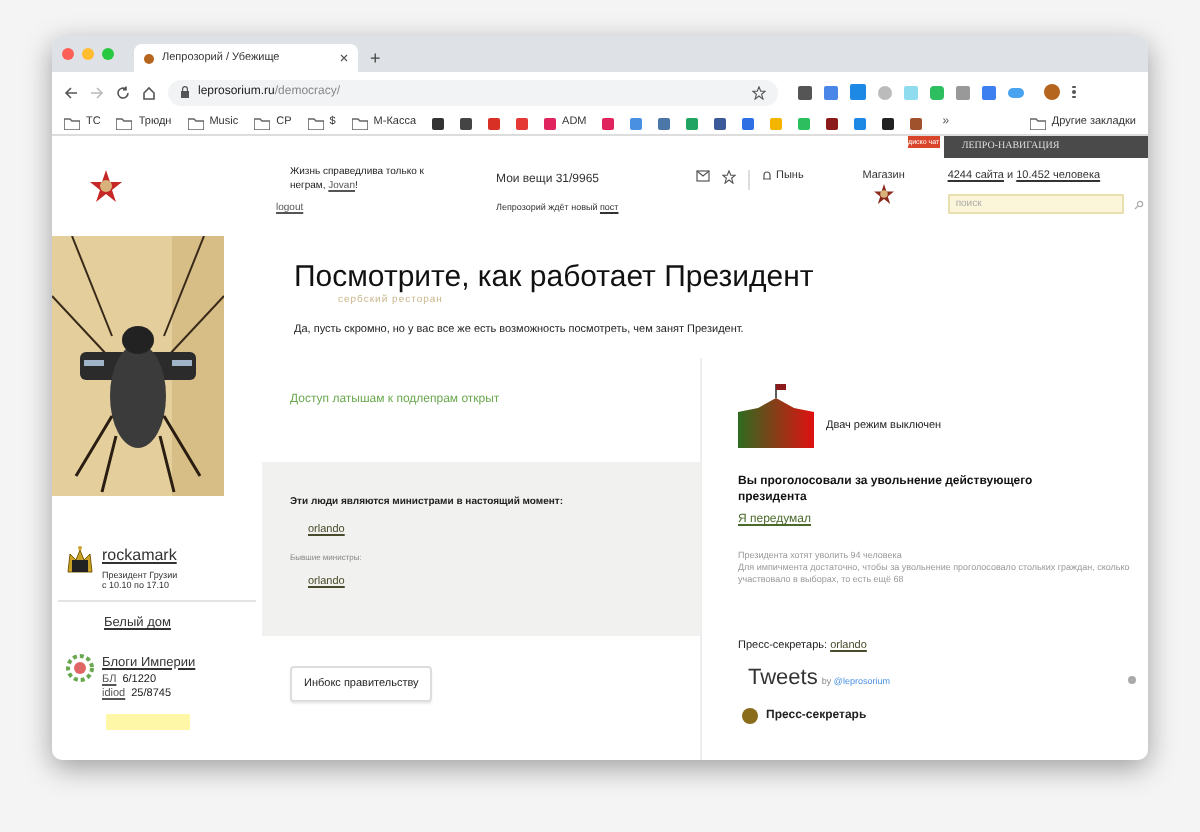 Image resolution: width=1200 pixels, height=832 pixels. Describe the element at coordinates (767, 176) in the screenshot. I see `bell-icon` at that location.